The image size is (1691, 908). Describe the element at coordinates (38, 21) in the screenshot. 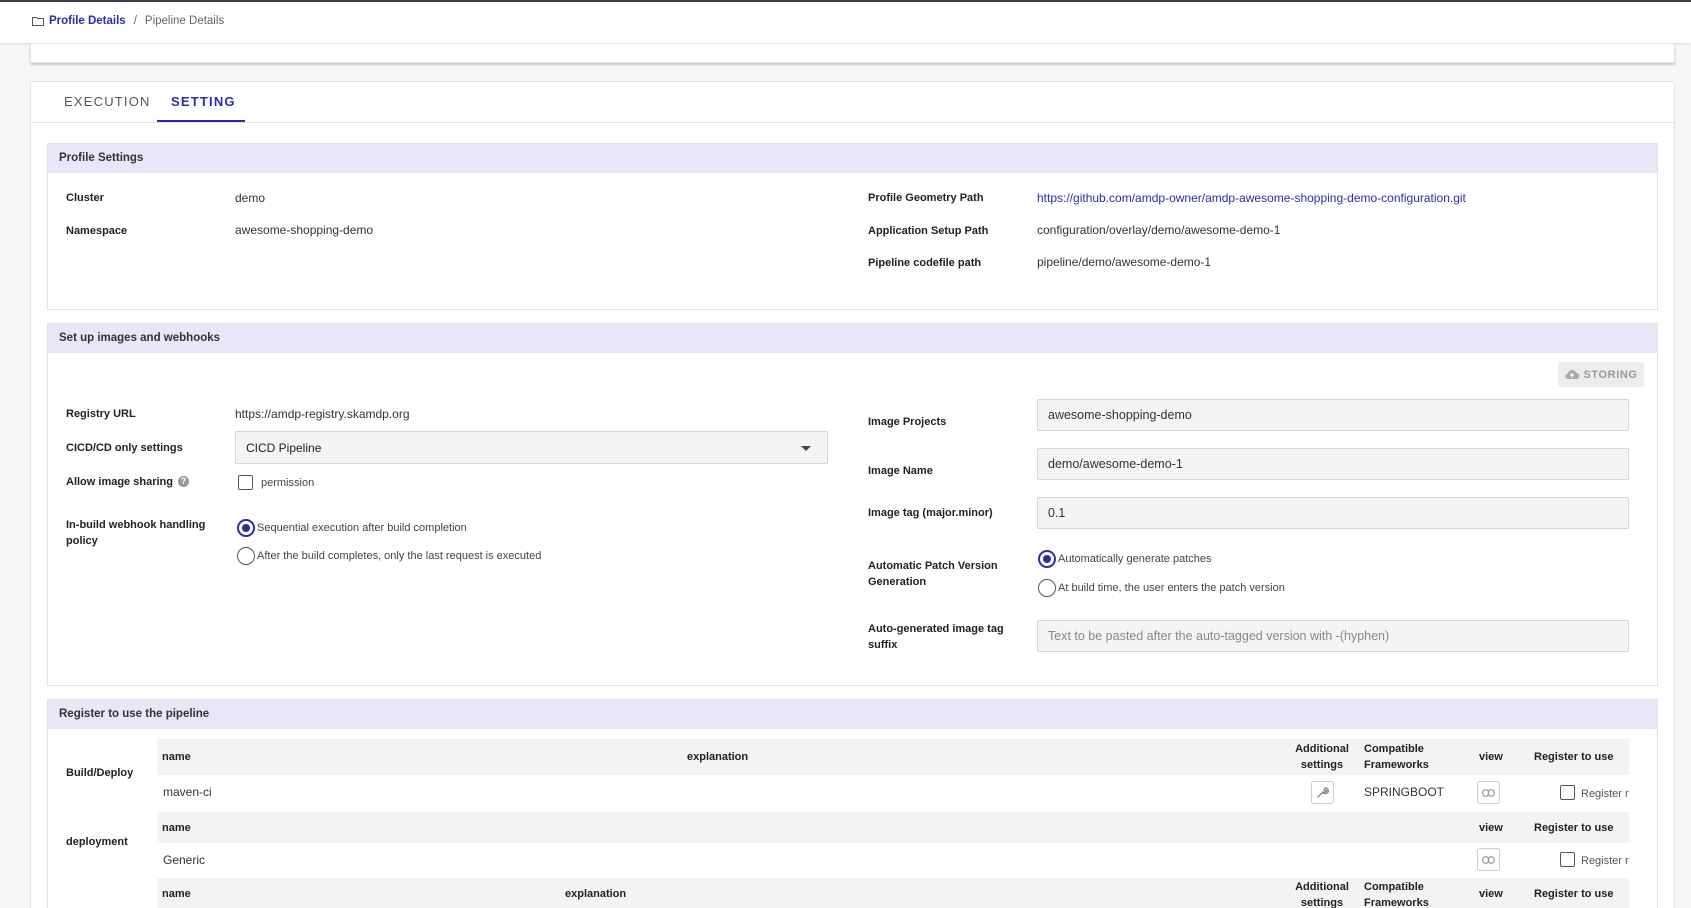

I see `folder-icon` at that location.